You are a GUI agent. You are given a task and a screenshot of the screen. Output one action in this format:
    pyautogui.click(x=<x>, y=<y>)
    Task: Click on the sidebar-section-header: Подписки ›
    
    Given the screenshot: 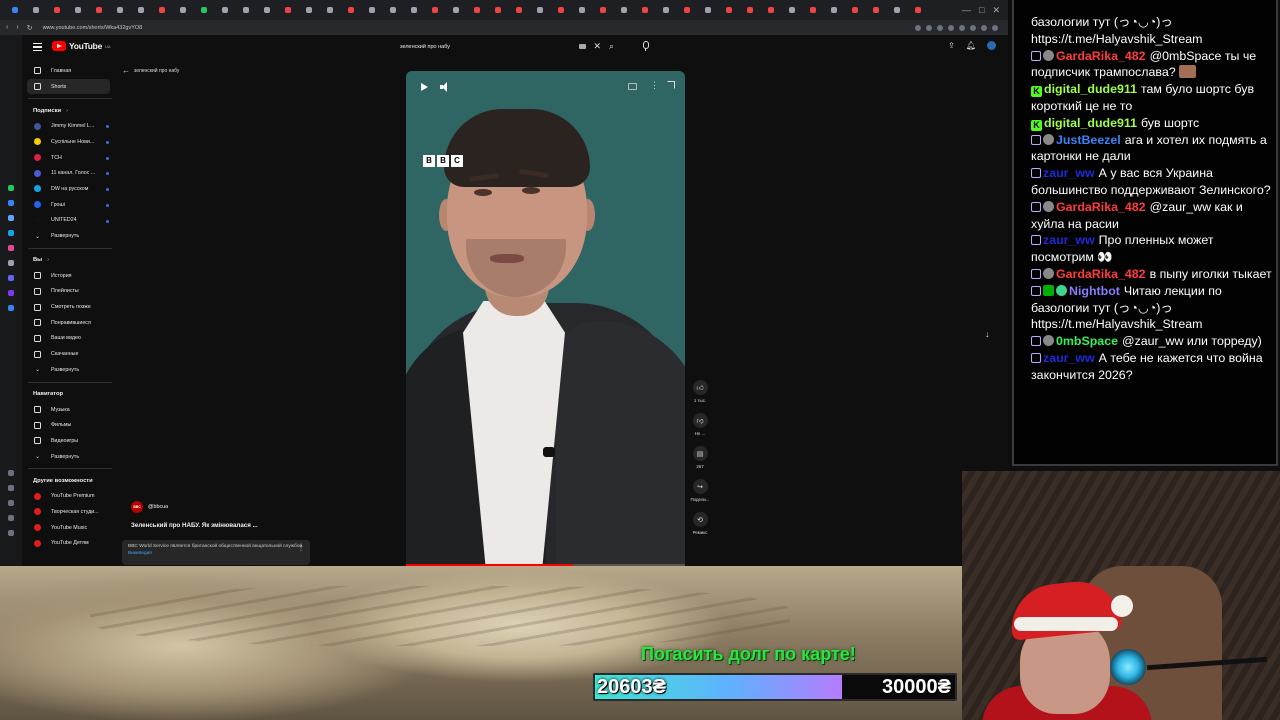 What is the action you would take?
    pyautogui.click(x=70, y=110)
    